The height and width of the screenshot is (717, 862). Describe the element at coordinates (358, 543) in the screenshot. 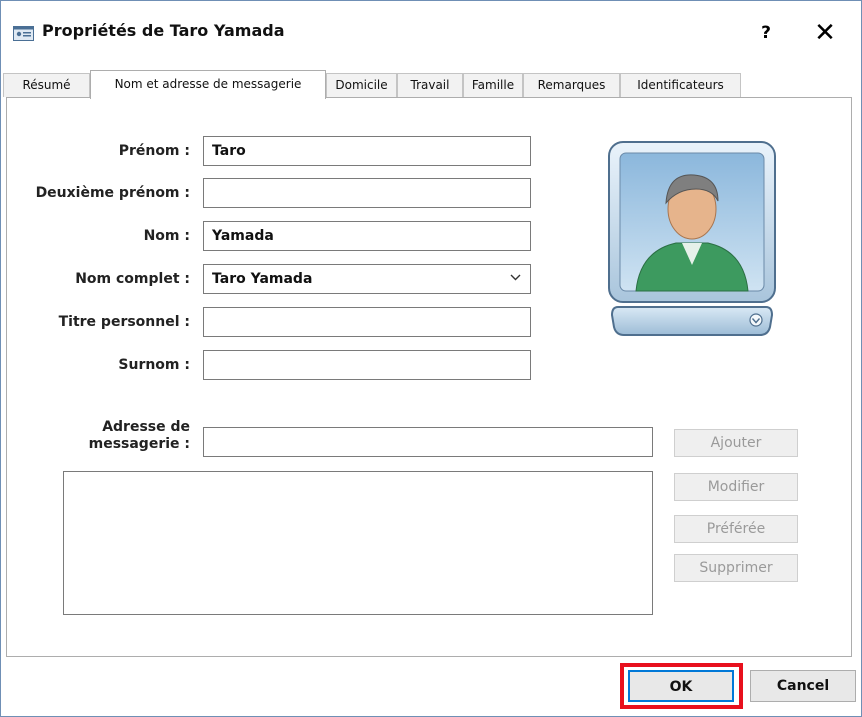

I see `email-address-list` at that location.